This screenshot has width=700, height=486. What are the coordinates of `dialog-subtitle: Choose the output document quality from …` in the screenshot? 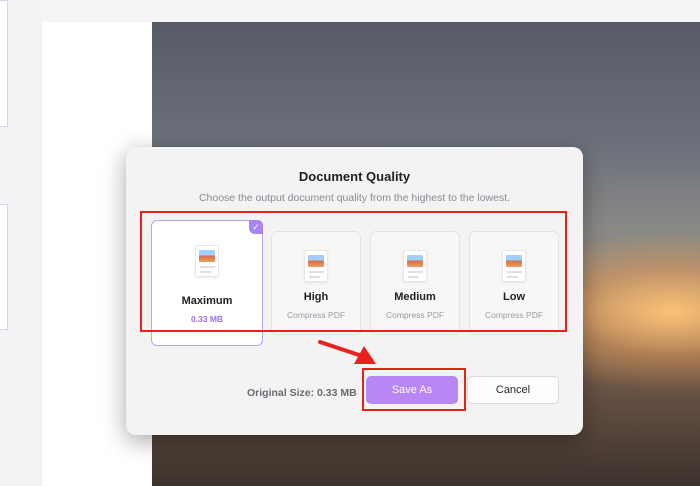 It's located at (354, 198).